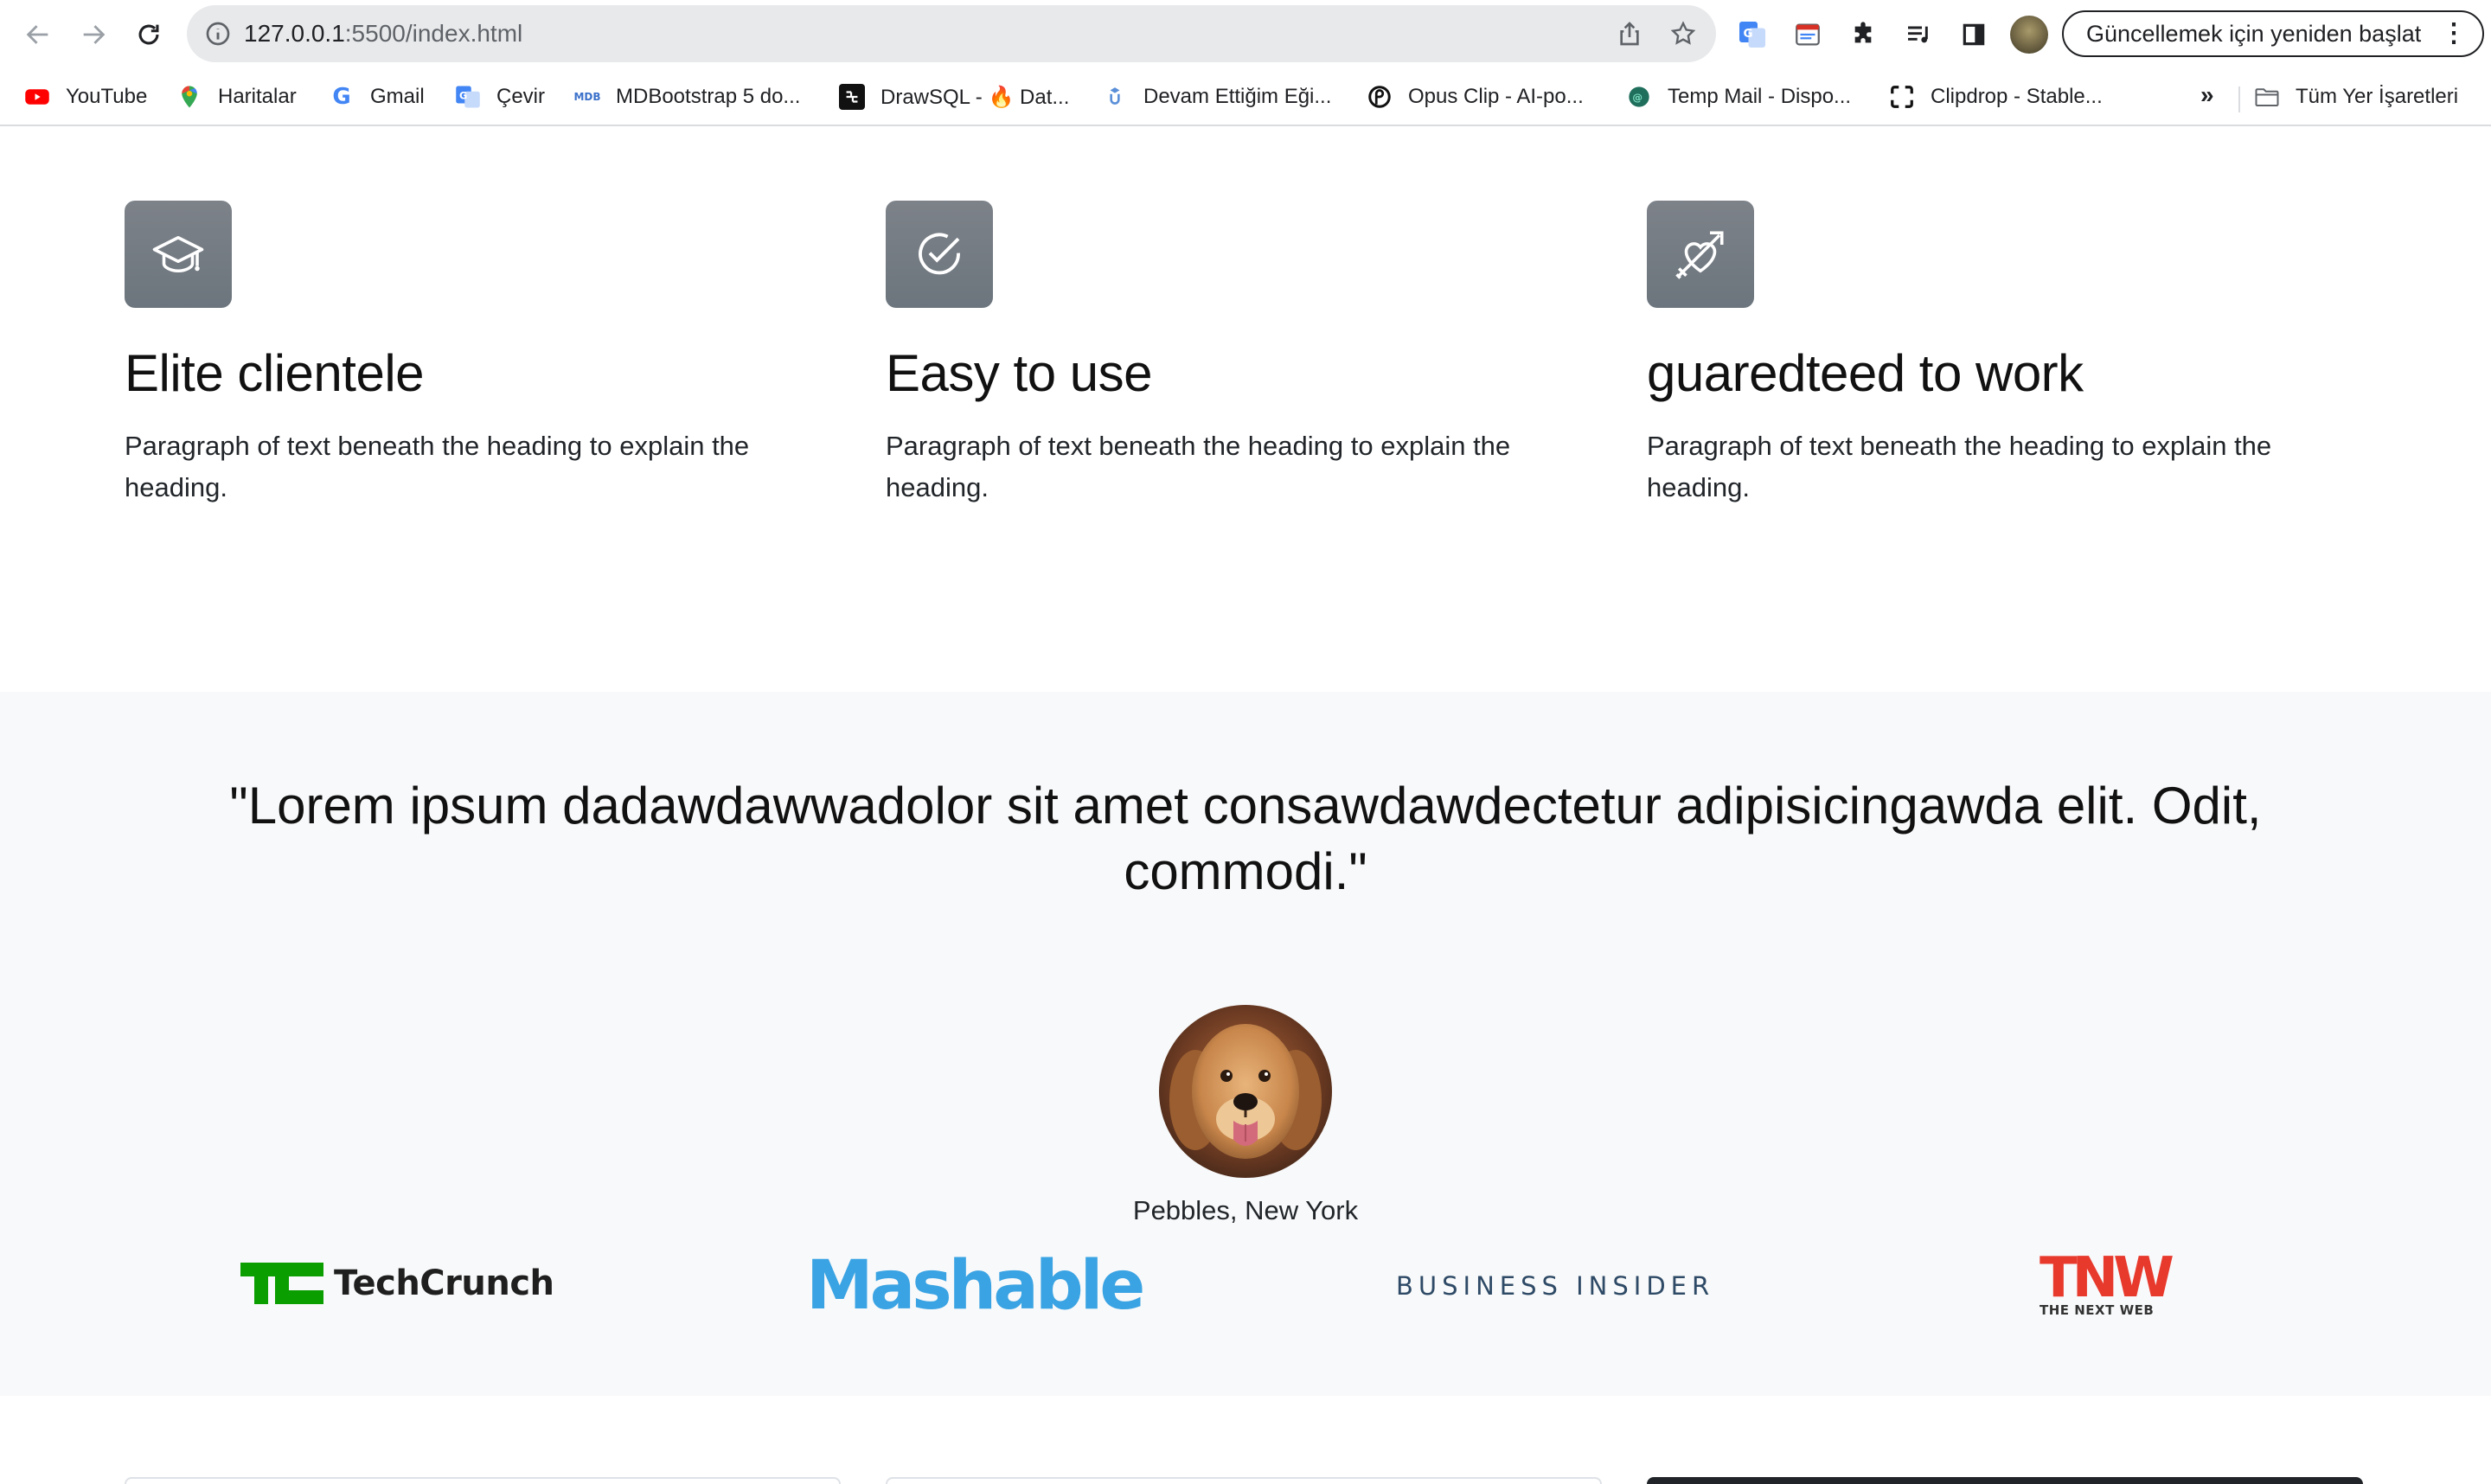 The height and width of the screenshot is (1484, 2491). I want to click on mashable-logo: Mashable, so click(975, 1286).